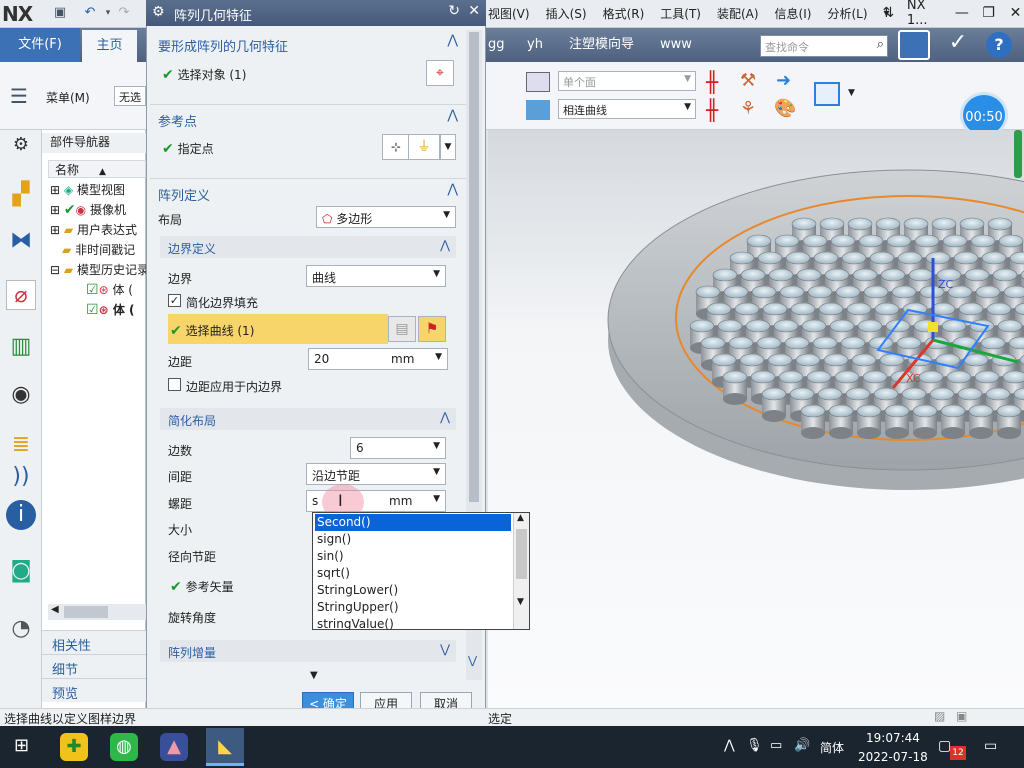 This screenshot has height=768, width=1024. Describe the element at coordinates (402, 329) in the screenshot. I see `curve-rule-icon: ▤` at that location.